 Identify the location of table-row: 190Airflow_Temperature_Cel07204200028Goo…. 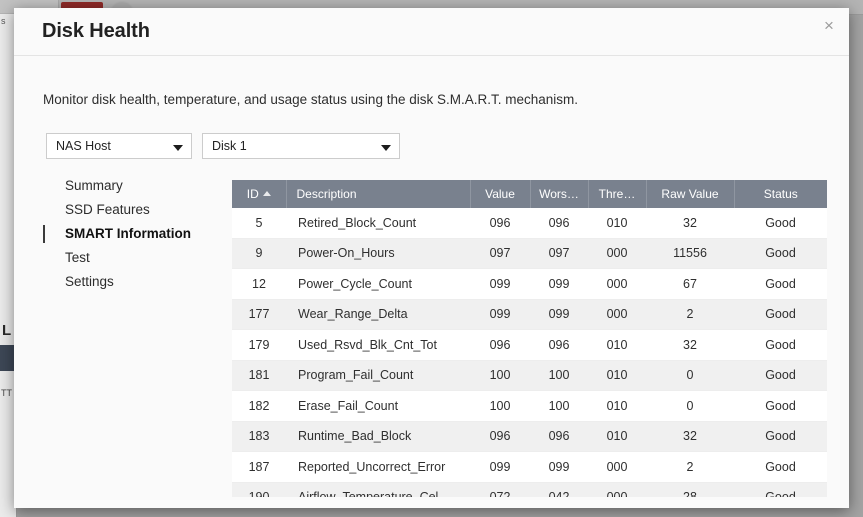
(529, 489).